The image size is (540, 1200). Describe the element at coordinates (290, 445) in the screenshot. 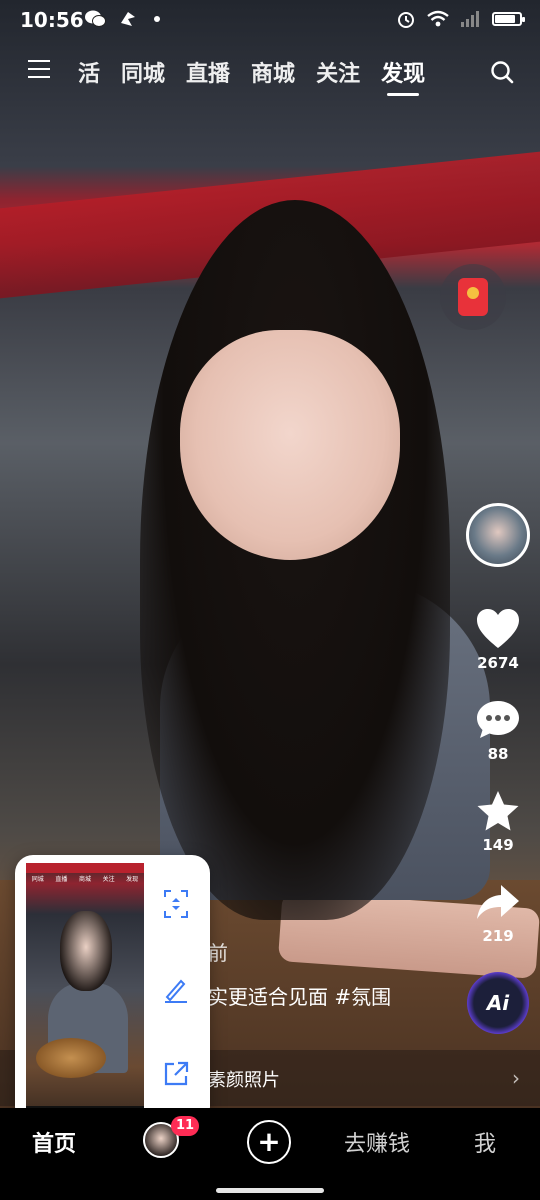

I see `person-face` at that location.